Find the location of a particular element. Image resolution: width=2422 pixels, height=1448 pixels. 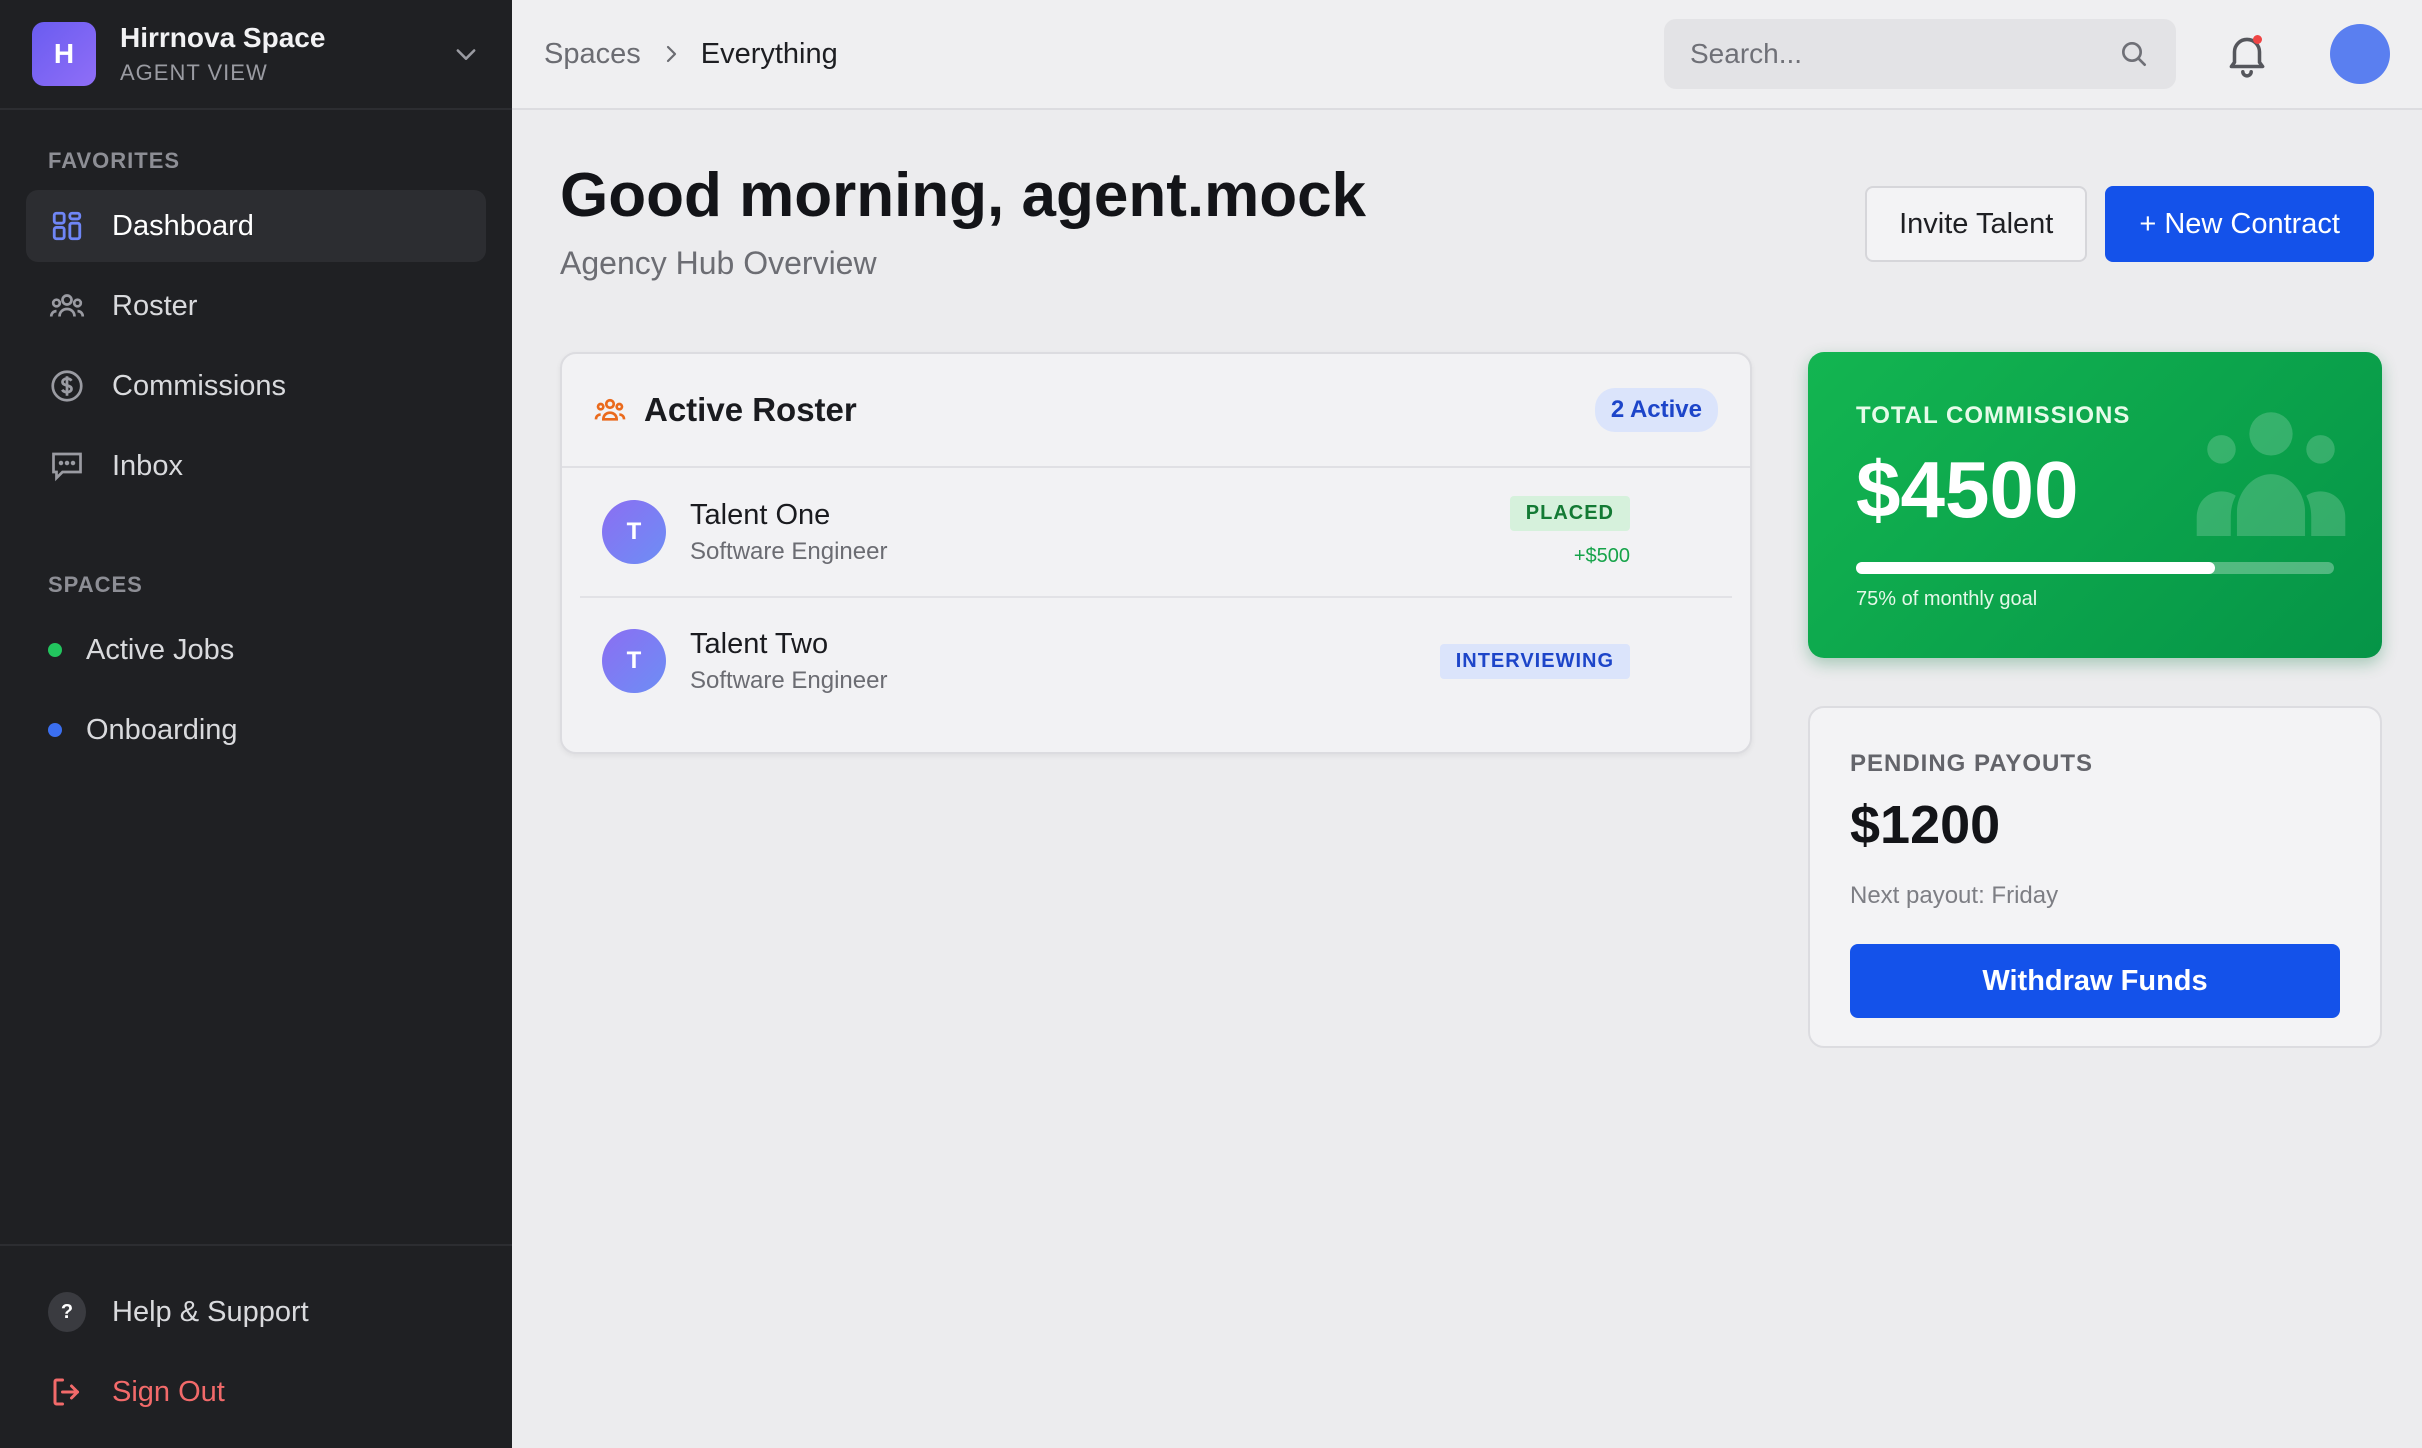

sidebar-item-roster: Roster is located at coordinates (256, 306).